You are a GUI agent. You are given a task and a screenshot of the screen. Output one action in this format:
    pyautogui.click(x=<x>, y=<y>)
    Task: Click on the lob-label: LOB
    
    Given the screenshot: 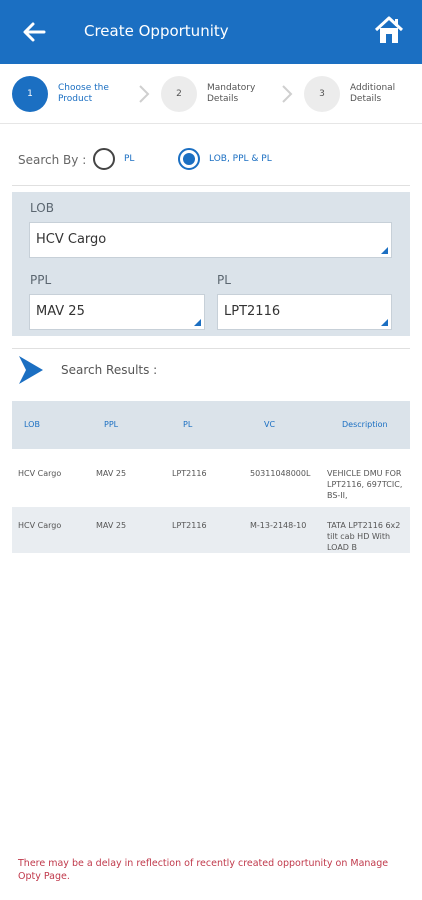 What is the action you would take?
    pyautogui.click(x=42, y=208)
    